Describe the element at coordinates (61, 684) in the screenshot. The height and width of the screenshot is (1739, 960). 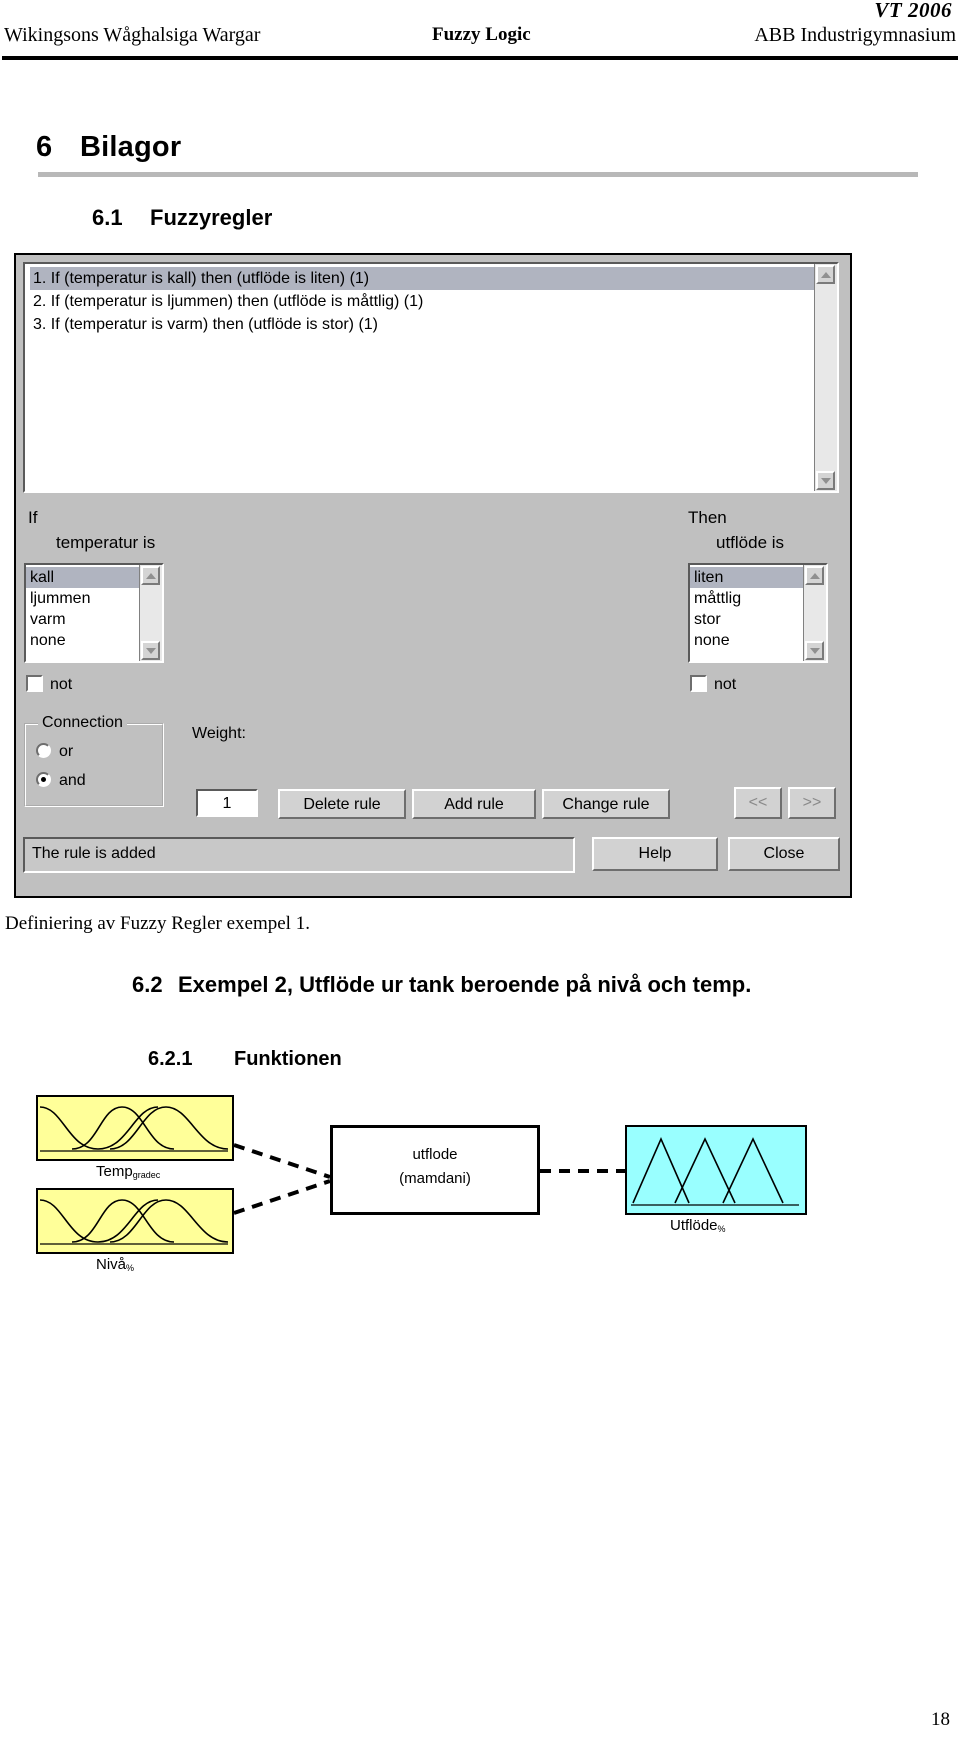
I see `if-not-label: not` at that location.